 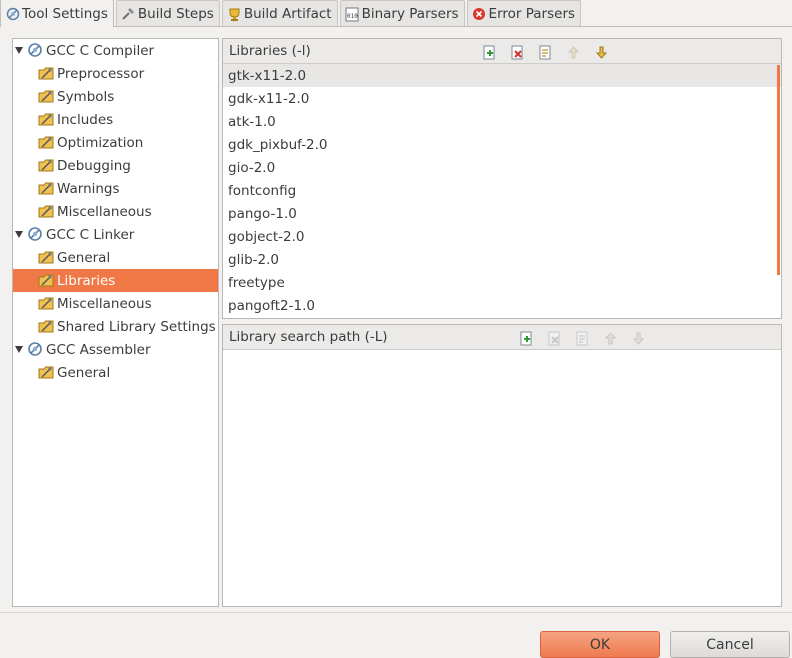 What do you see at coordinates (524, 13) in the screenshot?
I see `tab-error-parsers: Error Parsers` at bounding box center [524, 13].